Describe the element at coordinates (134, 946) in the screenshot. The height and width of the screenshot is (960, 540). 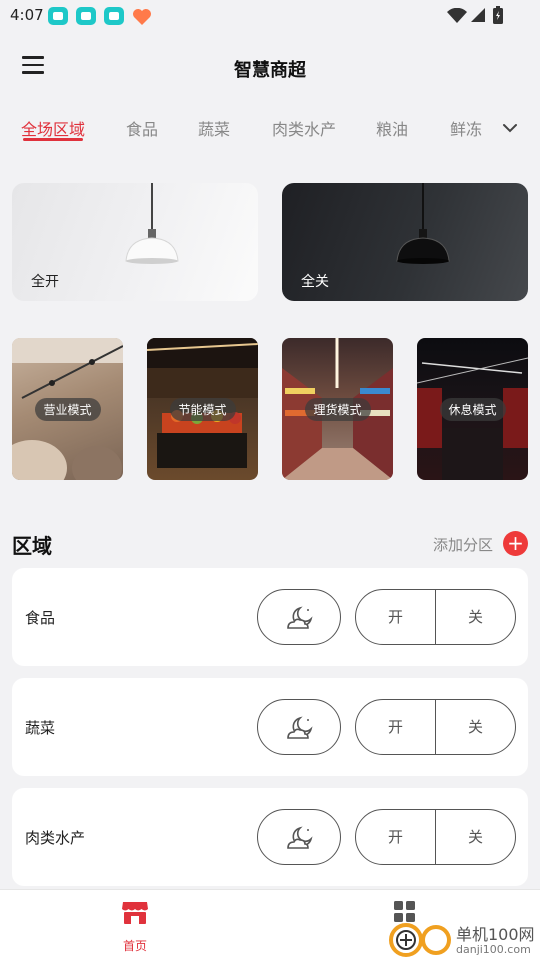
I see `nav-home-label: 首页` at that location.